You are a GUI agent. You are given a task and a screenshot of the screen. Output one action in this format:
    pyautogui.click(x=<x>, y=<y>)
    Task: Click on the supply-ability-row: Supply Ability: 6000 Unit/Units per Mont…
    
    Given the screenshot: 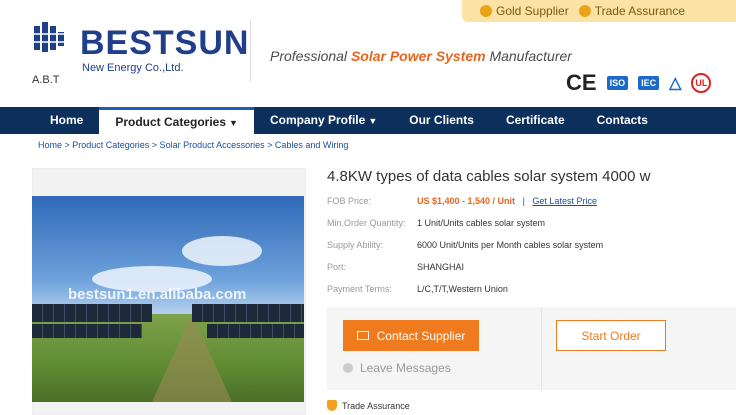 What is the action you would take?
    pyautogui.click(x=465, y=245)
    